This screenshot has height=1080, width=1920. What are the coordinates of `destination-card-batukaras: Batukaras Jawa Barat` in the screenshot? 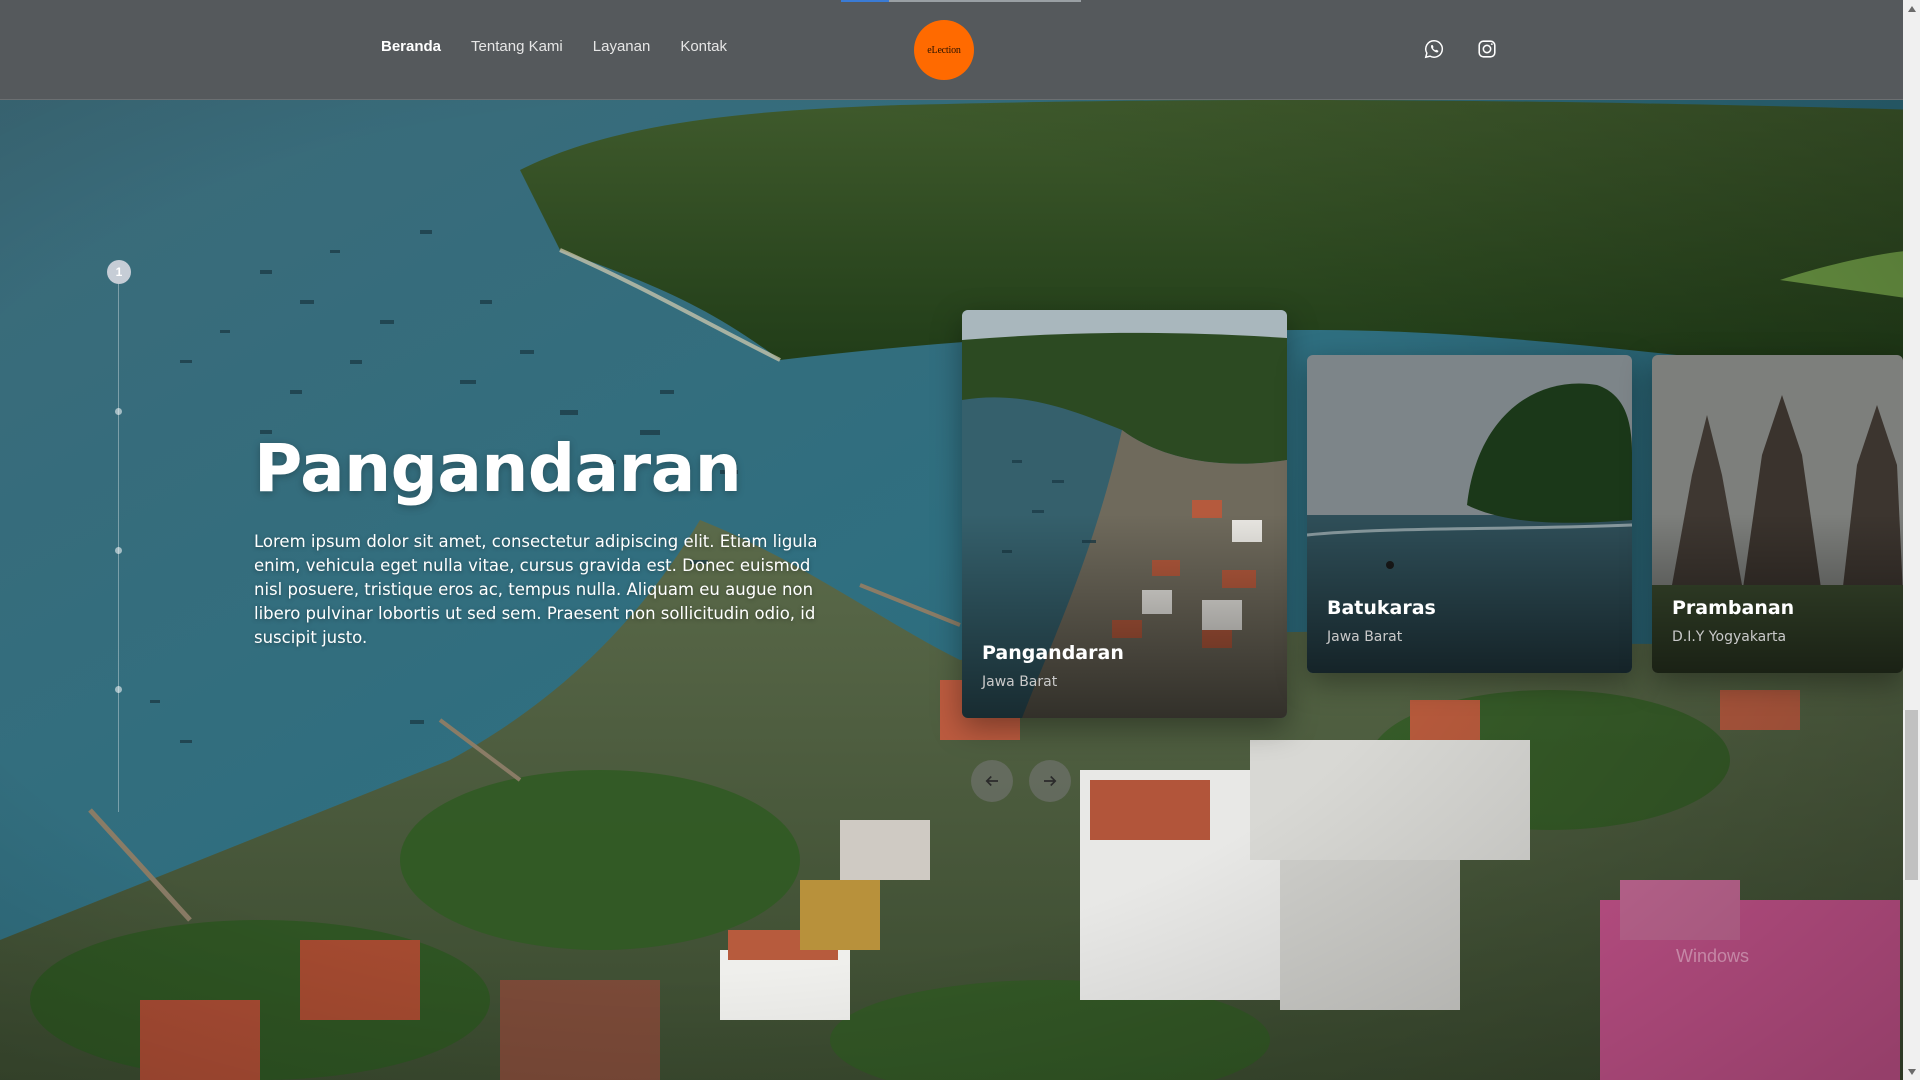 It's located at (1469, 514).